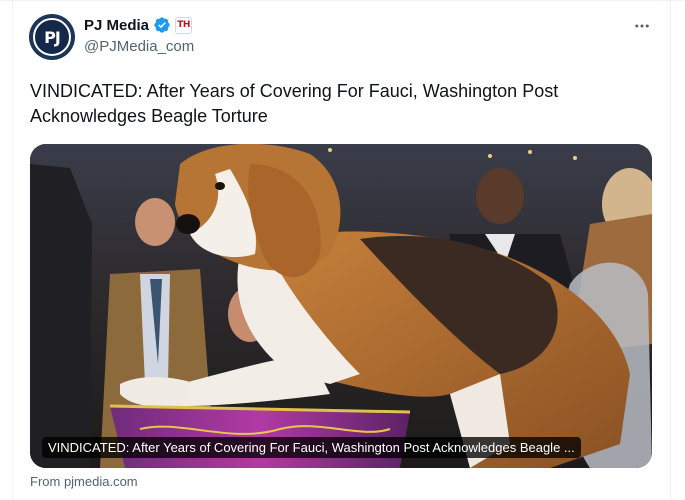  I want to click on card-source: From pjmedia.com, so click(84, 481).